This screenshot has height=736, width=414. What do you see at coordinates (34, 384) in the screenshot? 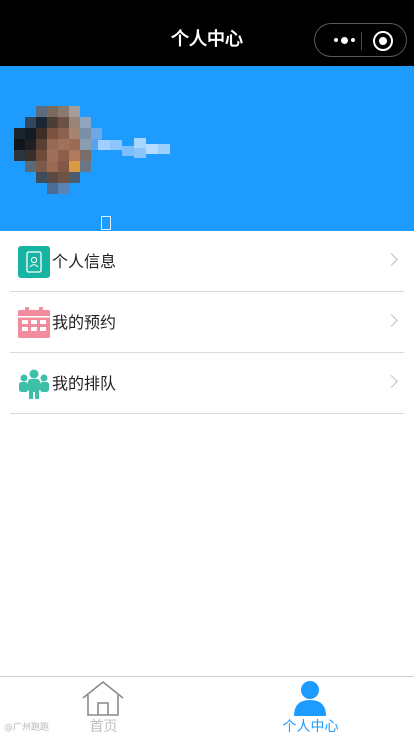
I see `people-group-icon` at bounding box center [34, 384].